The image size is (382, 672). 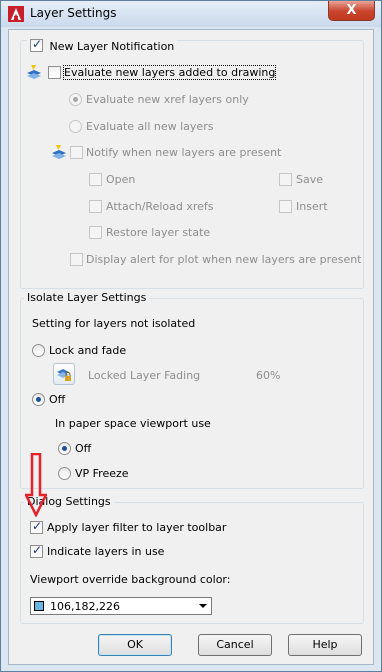 I want to click on paper-space-off-label: Off, so click(x=83, y=448).